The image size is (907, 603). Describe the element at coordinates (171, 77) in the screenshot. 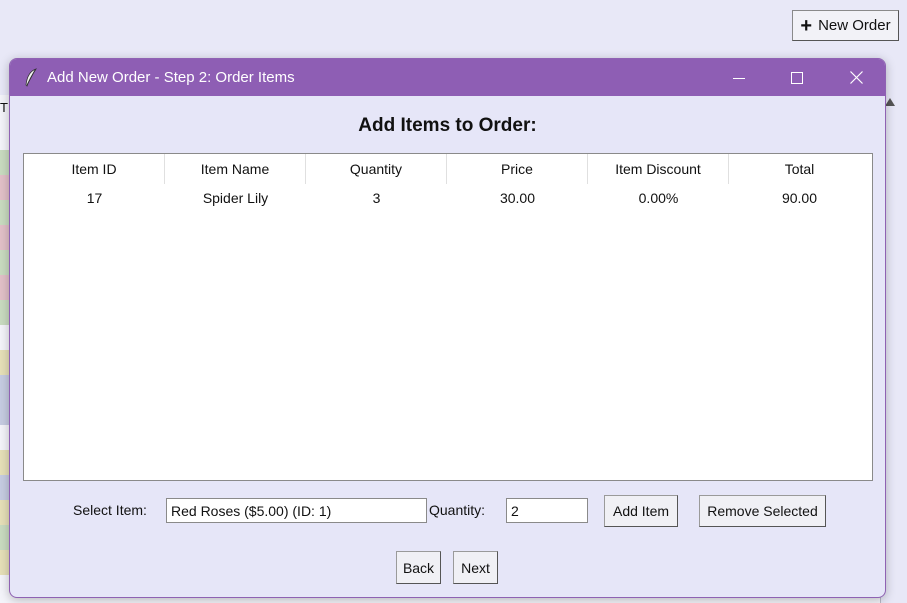

I see `dialog-title: Add New Order - Step 2: Order Items` at that location.